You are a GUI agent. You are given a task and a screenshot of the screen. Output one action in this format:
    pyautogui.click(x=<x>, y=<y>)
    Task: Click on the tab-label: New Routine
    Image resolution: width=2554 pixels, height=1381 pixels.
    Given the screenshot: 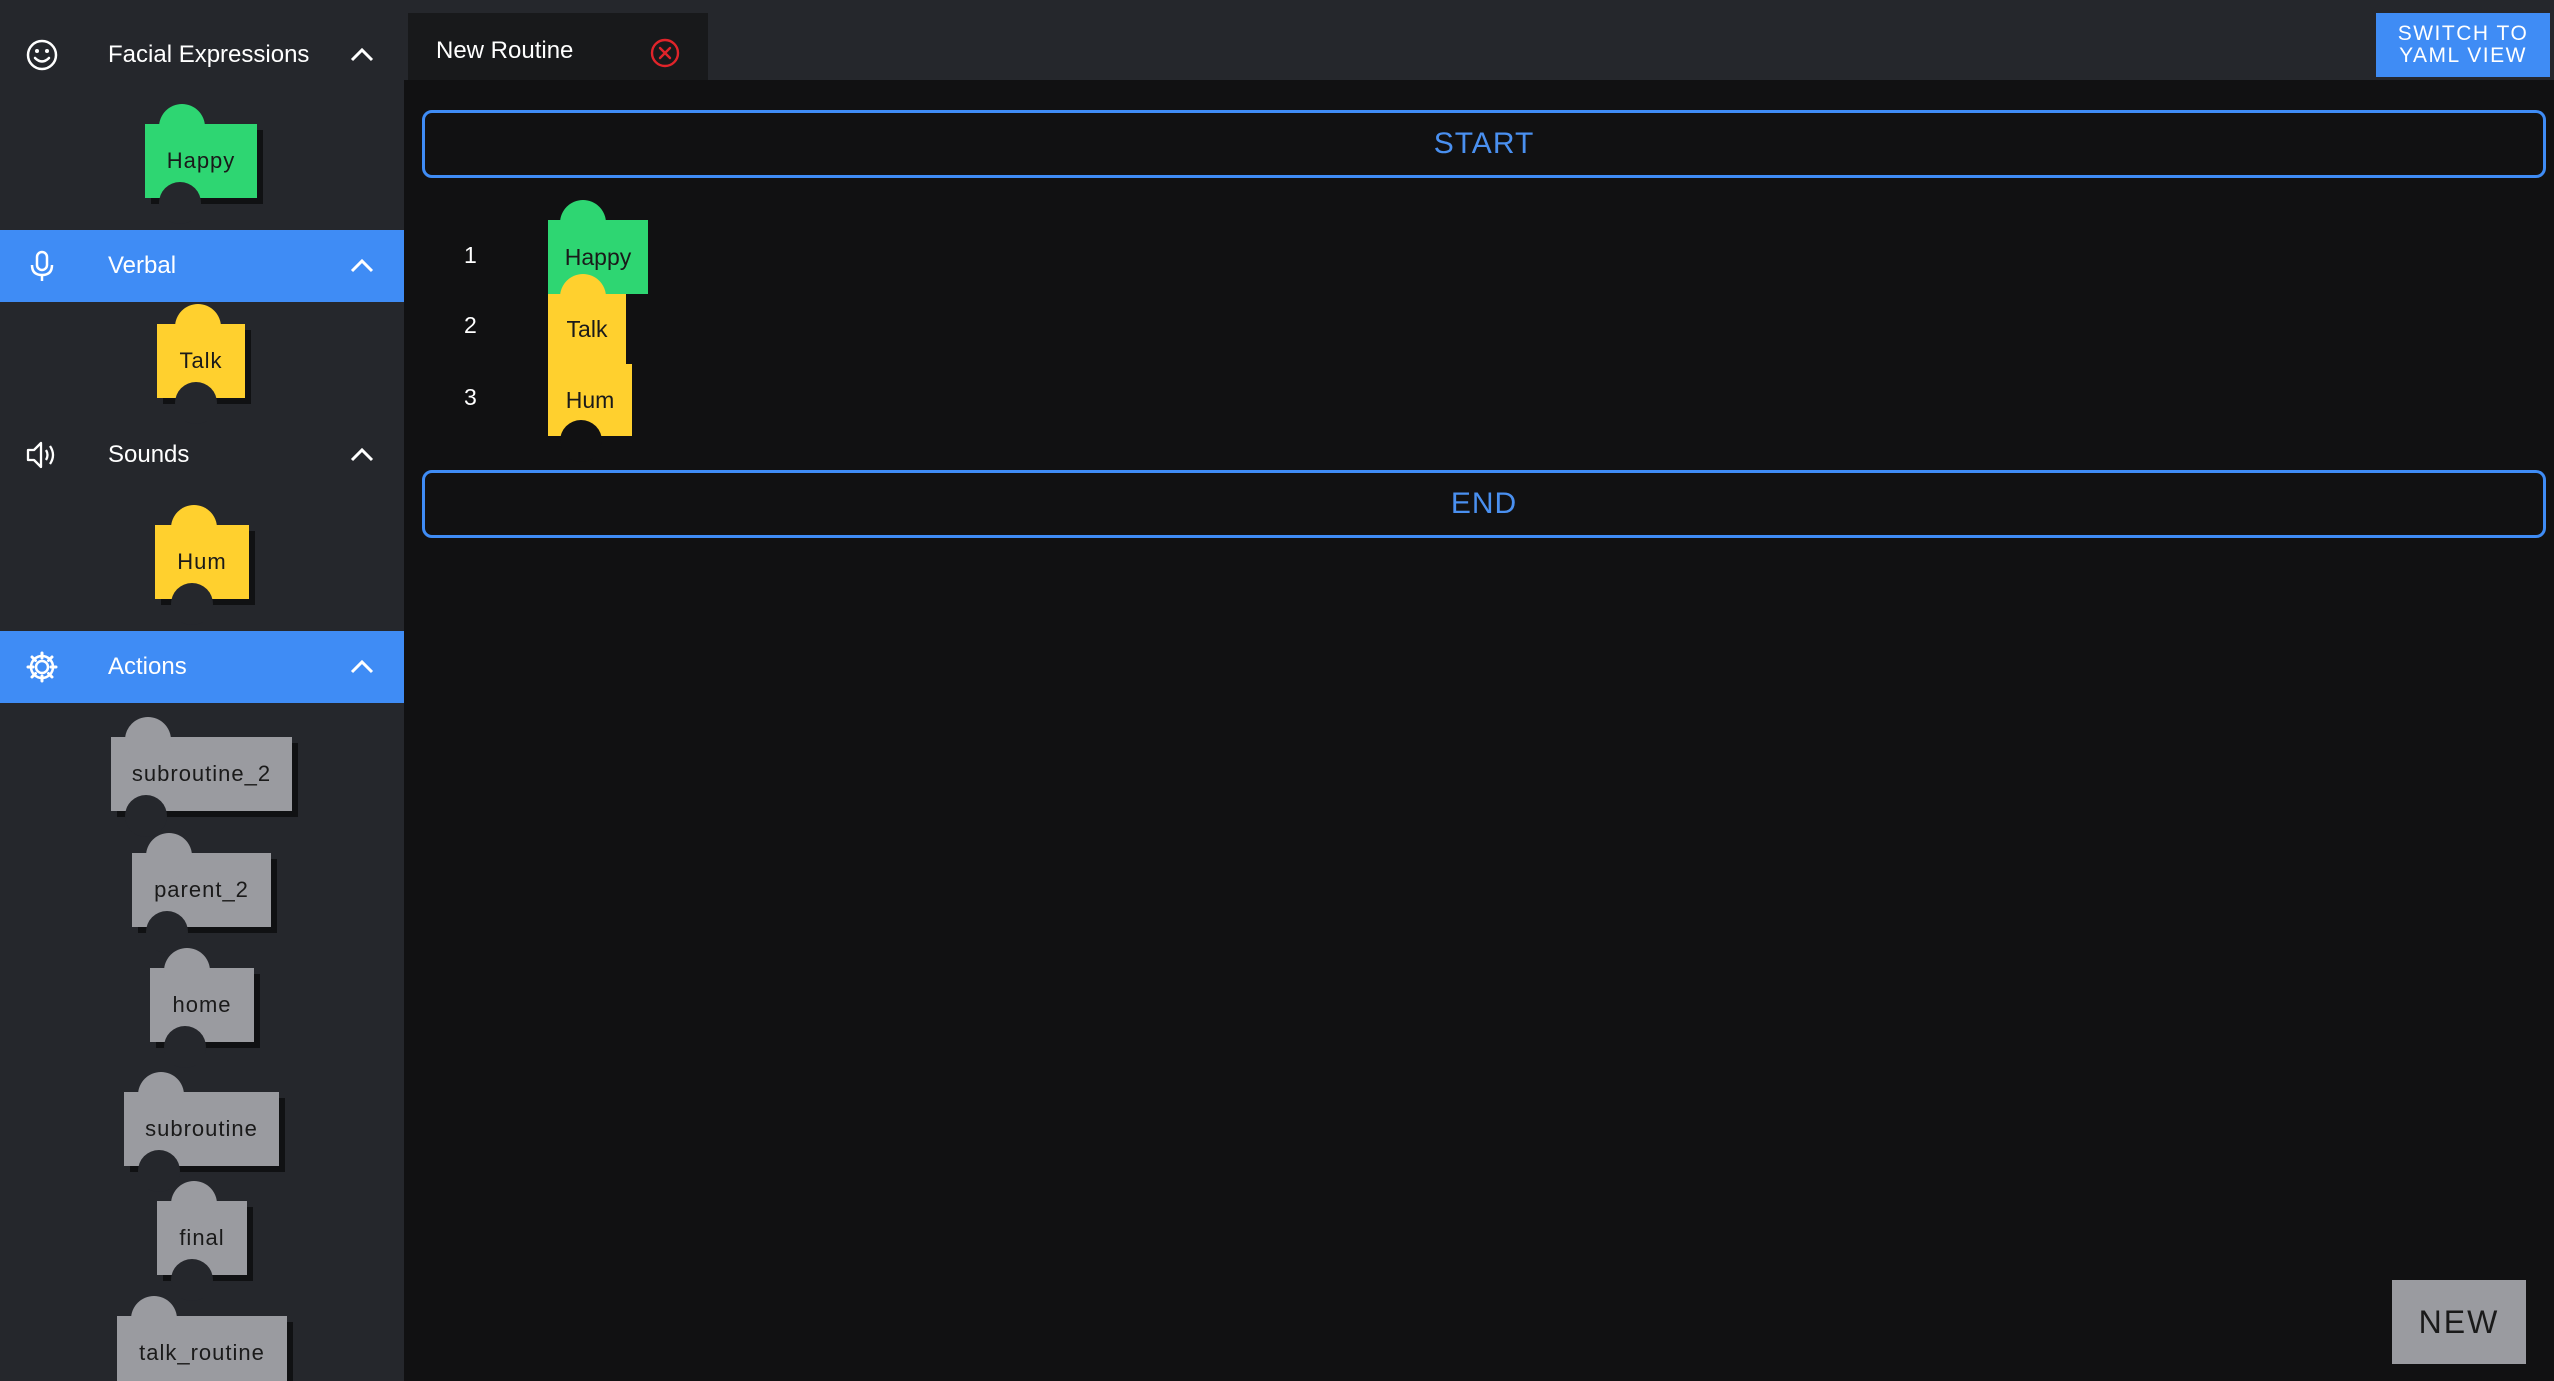 What is the action you would take?
    pyautogui.click(x=505, y=50)
    